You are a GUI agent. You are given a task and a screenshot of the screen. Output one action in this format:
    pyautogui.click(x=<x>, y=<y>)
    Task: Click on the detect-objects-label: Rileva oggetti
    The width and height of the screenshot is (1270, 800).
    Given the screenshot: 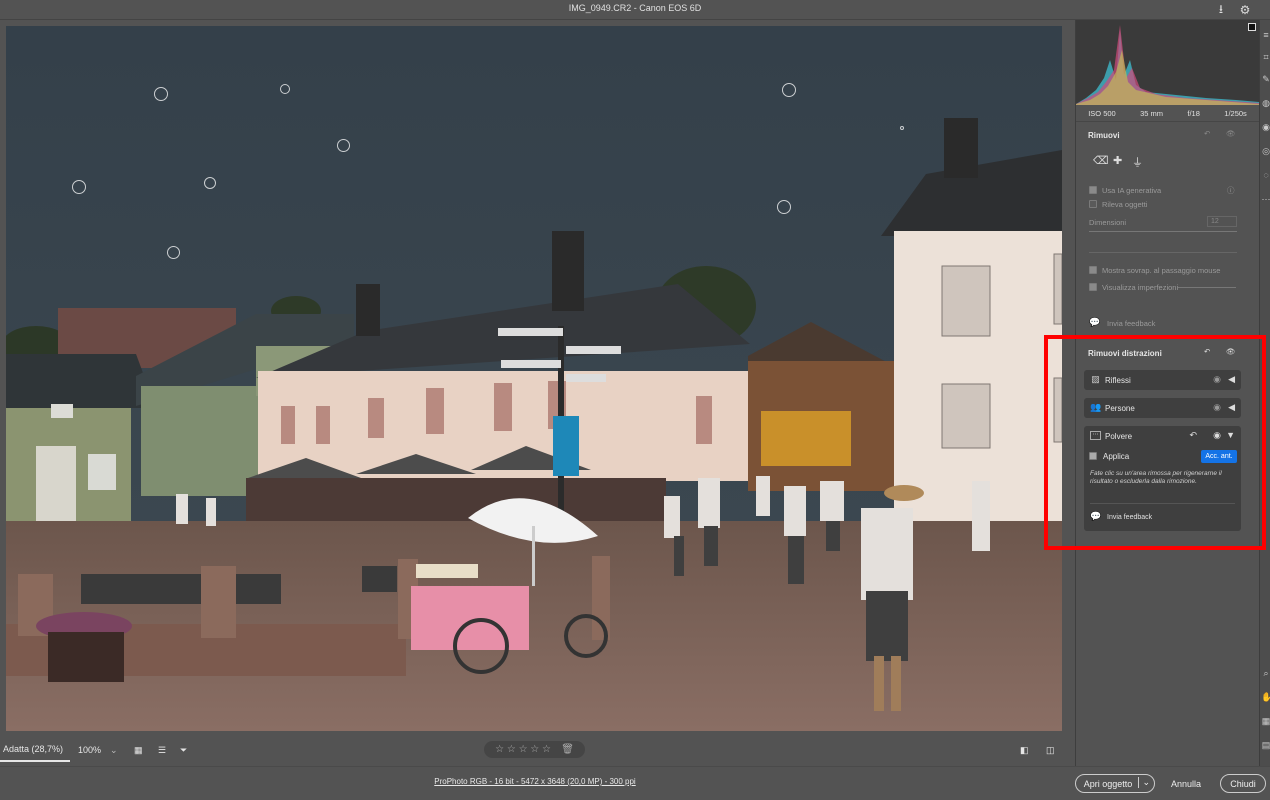 What is the action you would take?
    pyautogui.click(x=1125, y=204)
    